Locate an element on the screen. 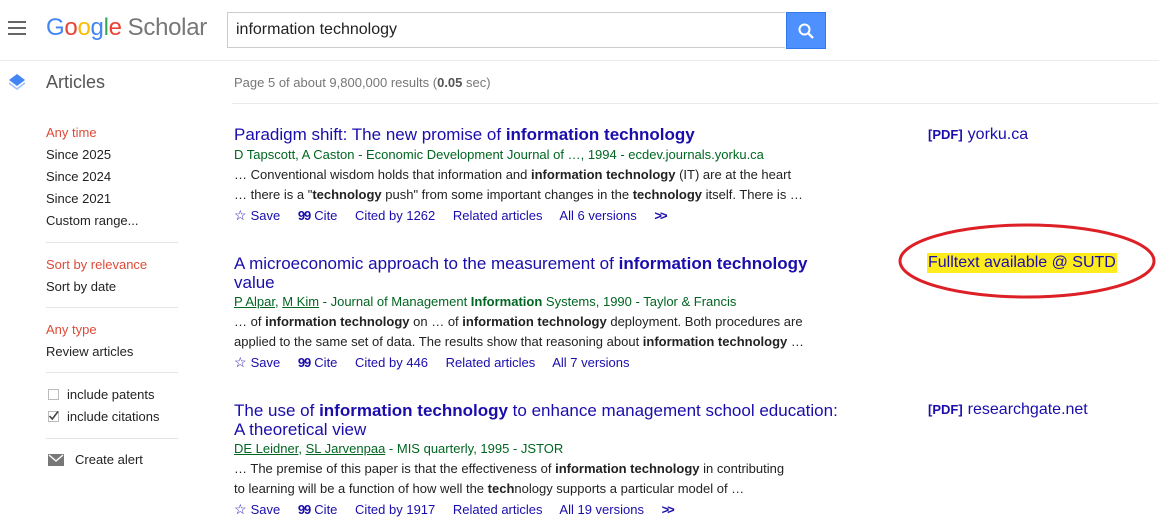 The width and height of the screenshot is (1159, 528). filter-since-2025: Since 2025 is located at coordinates (78, 154).